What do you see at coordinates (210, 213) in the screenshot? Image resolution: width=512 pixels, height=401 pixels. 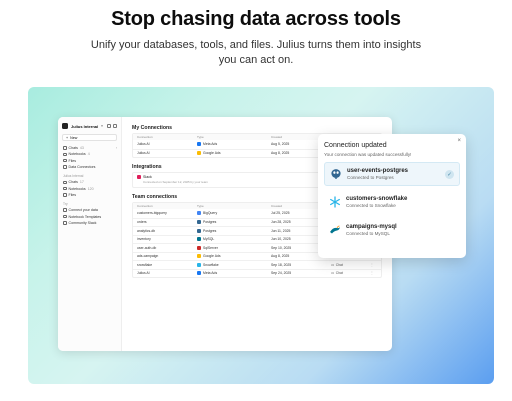 I see `type-label: BigQuery` at bounding box center [210, 213].